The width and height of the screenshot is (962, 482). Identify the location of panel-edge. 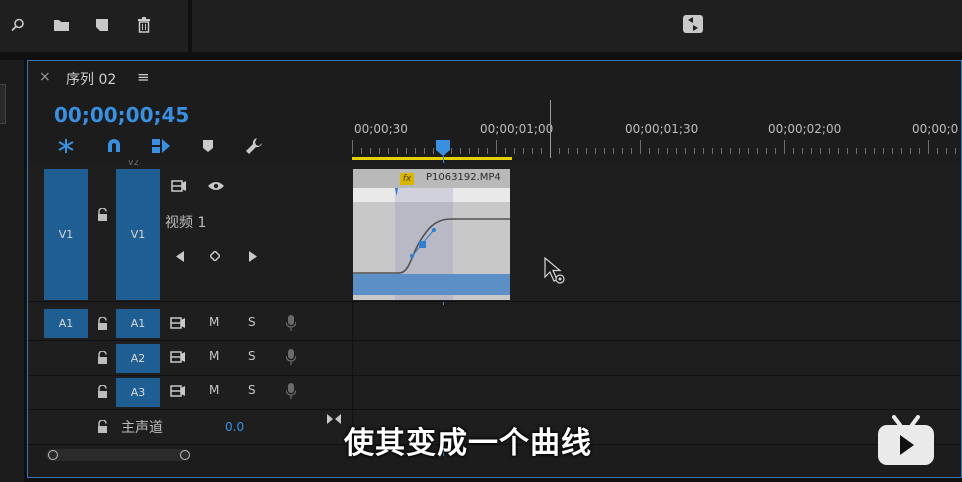
(3, 104).